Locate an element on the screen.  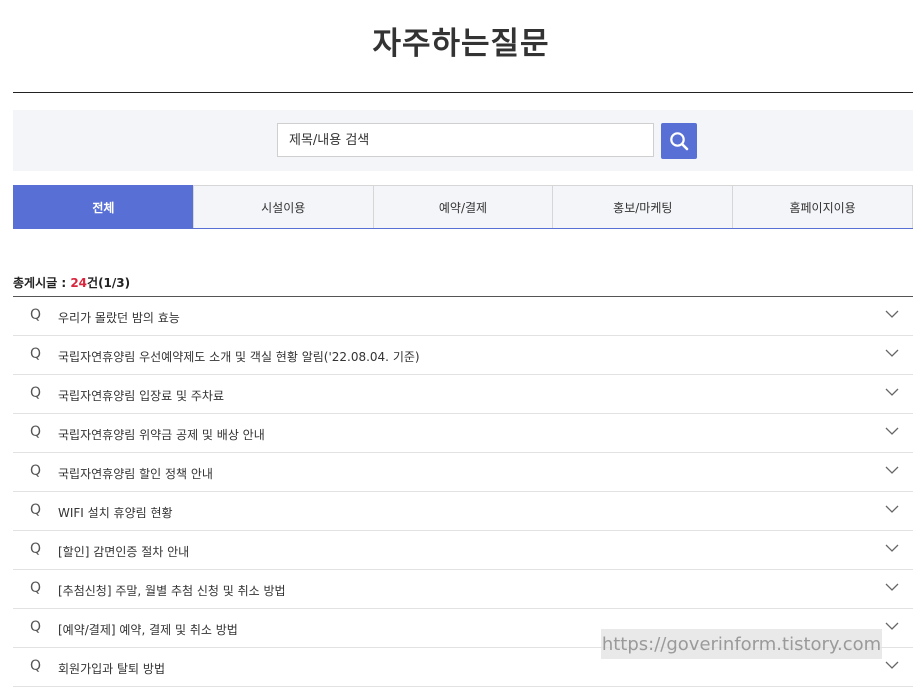
faq-item: Q [할인] 감면인증 절차 안내 is located at coordinates (463, 550).